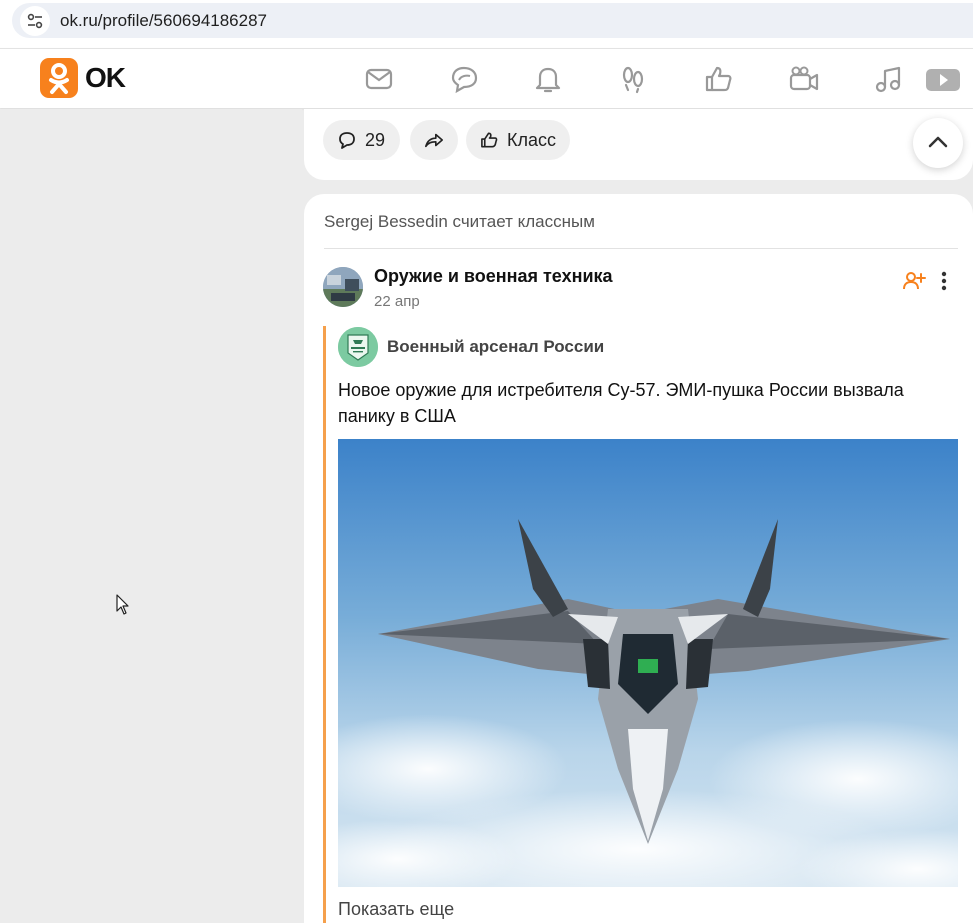  I want to click on tune-icon, so click(35, 21).